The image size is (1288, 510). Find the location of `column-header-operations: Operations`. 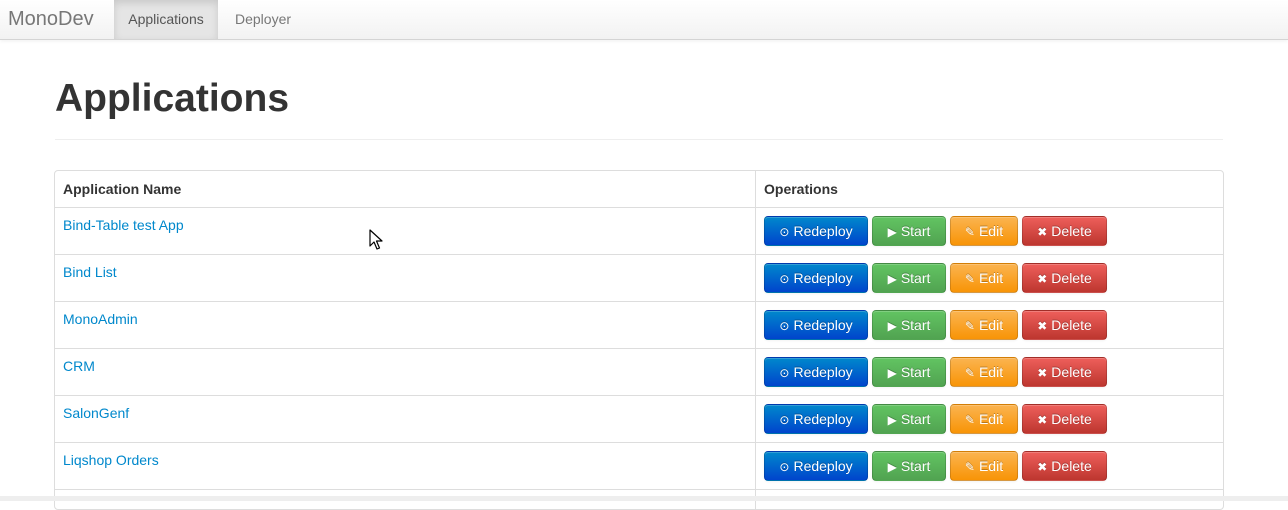

column-header-operations: Operations is located at coordinates (801, 189).